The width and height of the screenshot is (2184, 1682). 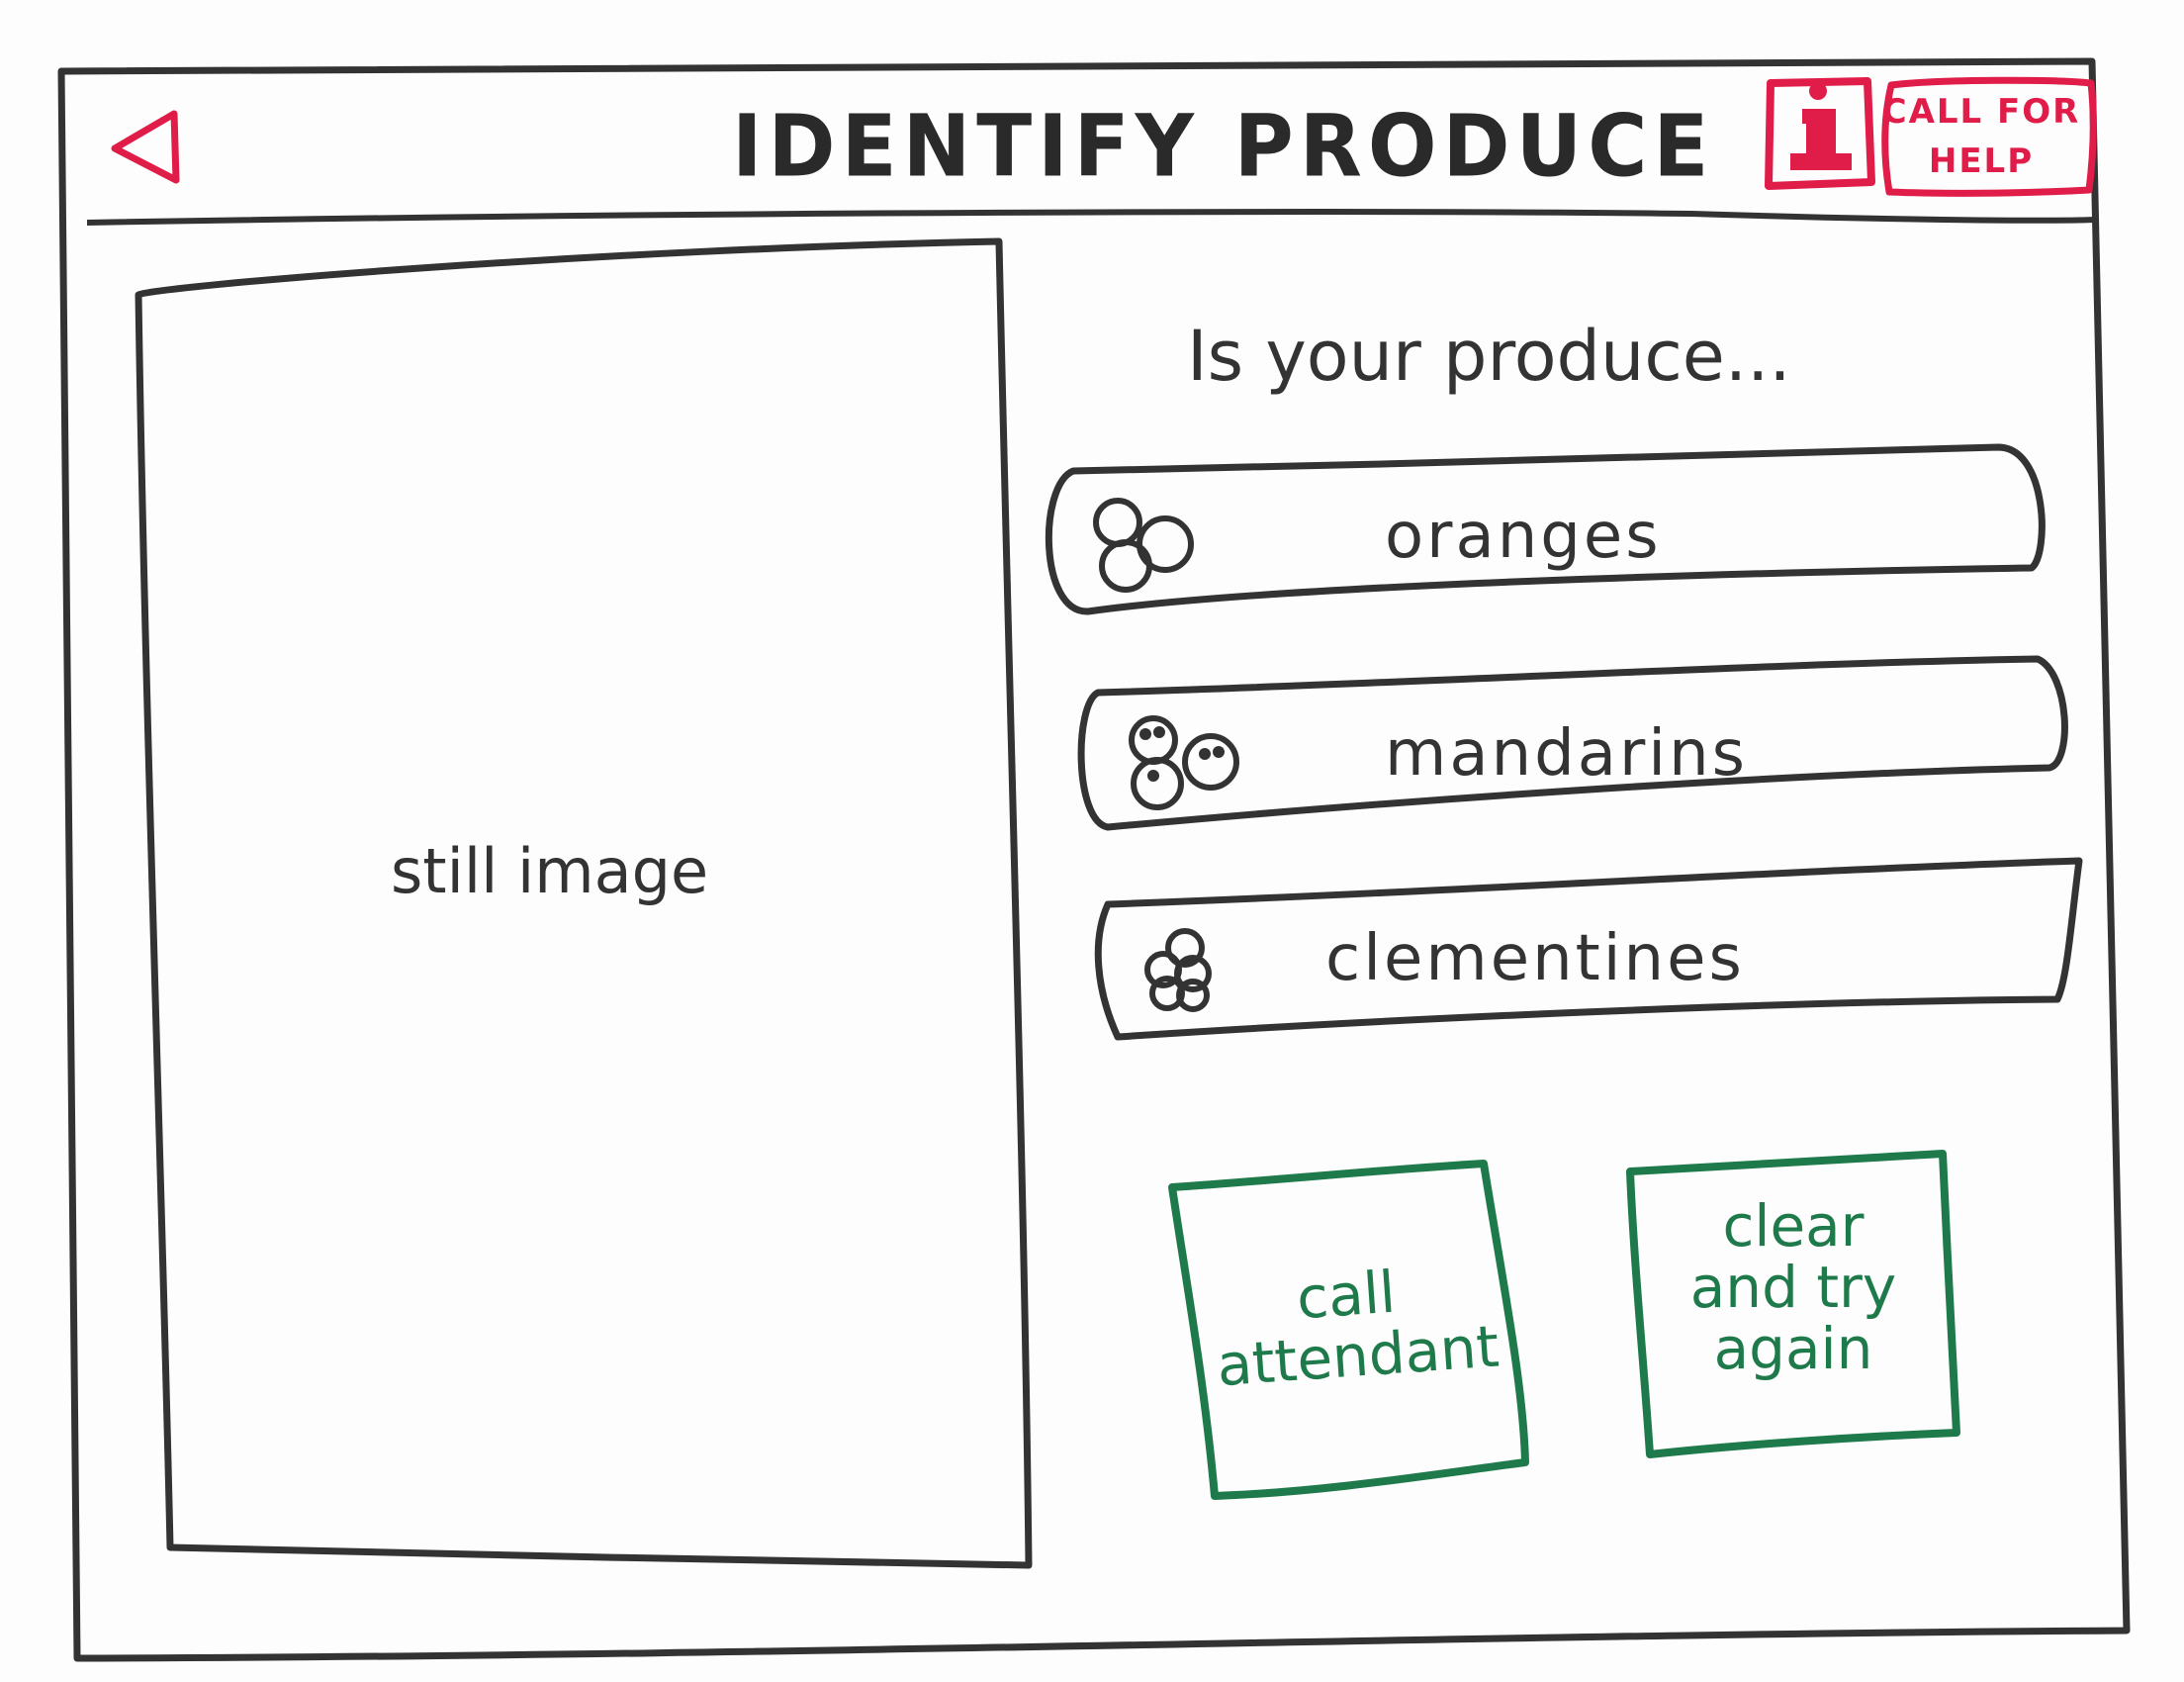 I want to click on back-triangle-icon, so click(x=145, y=147).